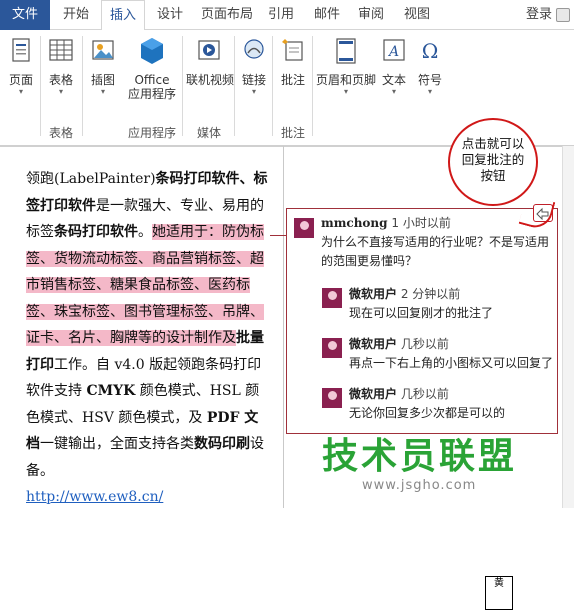 The image size is (574, 610). I want to click on comment-reply: 微软用户 几秒以前 无论你回复多少次都是可以的, so click(451, 404).